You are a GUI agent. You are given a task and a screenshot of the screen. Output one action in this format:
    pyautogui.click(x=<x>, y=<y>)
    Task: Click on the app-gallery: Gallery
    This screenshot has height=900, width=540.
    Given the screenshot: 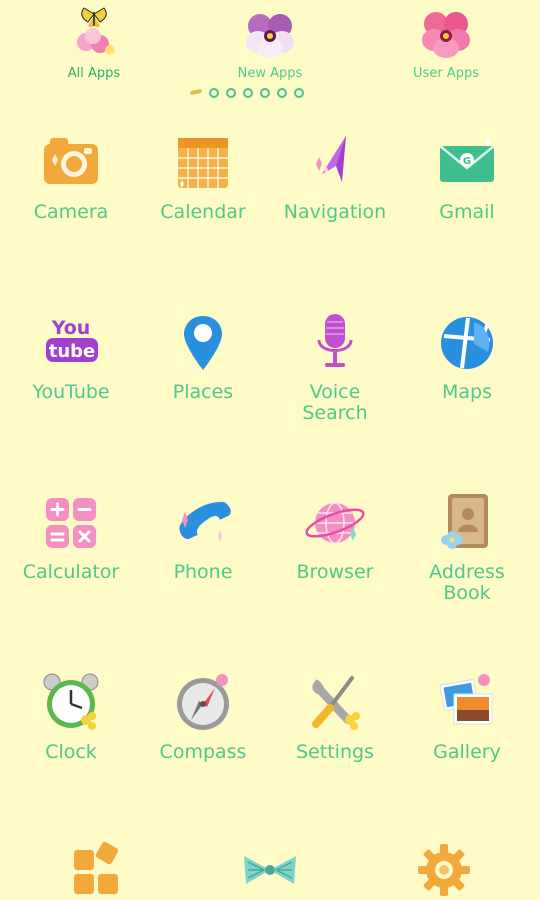 What is the action you would take?
    pyautogui.click(x=467, y=716)
    